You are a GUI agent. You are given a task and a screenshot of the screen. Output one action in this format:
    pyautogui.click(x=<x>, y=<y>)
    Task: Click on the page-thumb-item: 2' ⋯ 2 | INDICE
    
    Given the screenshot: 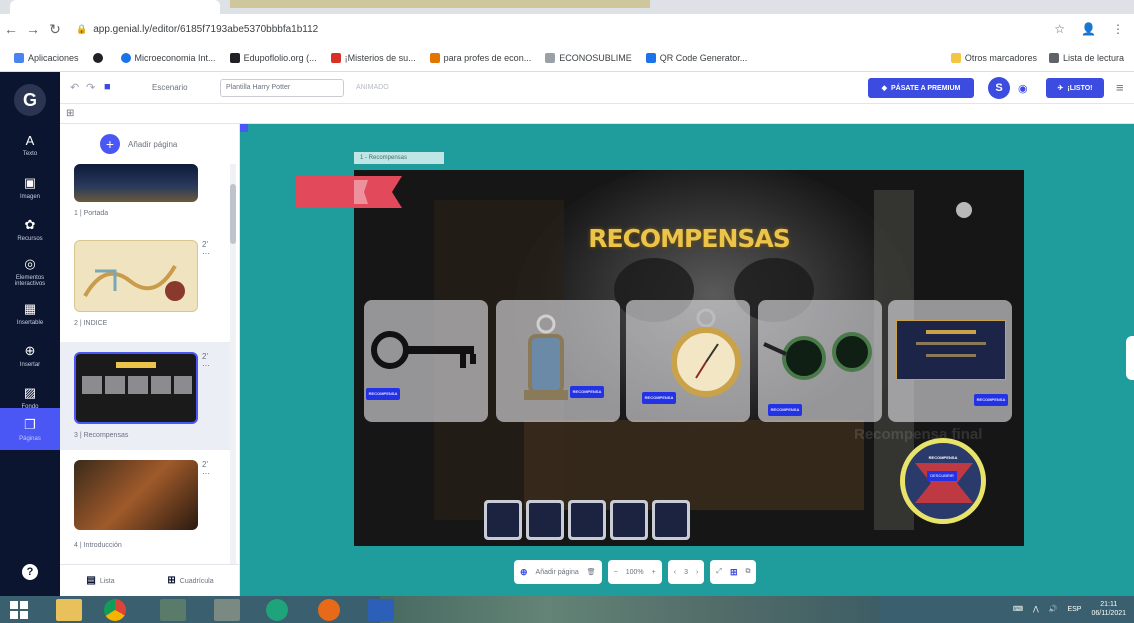 What is the action you would take?
    pyautogui.click(x=146, y=288)
    